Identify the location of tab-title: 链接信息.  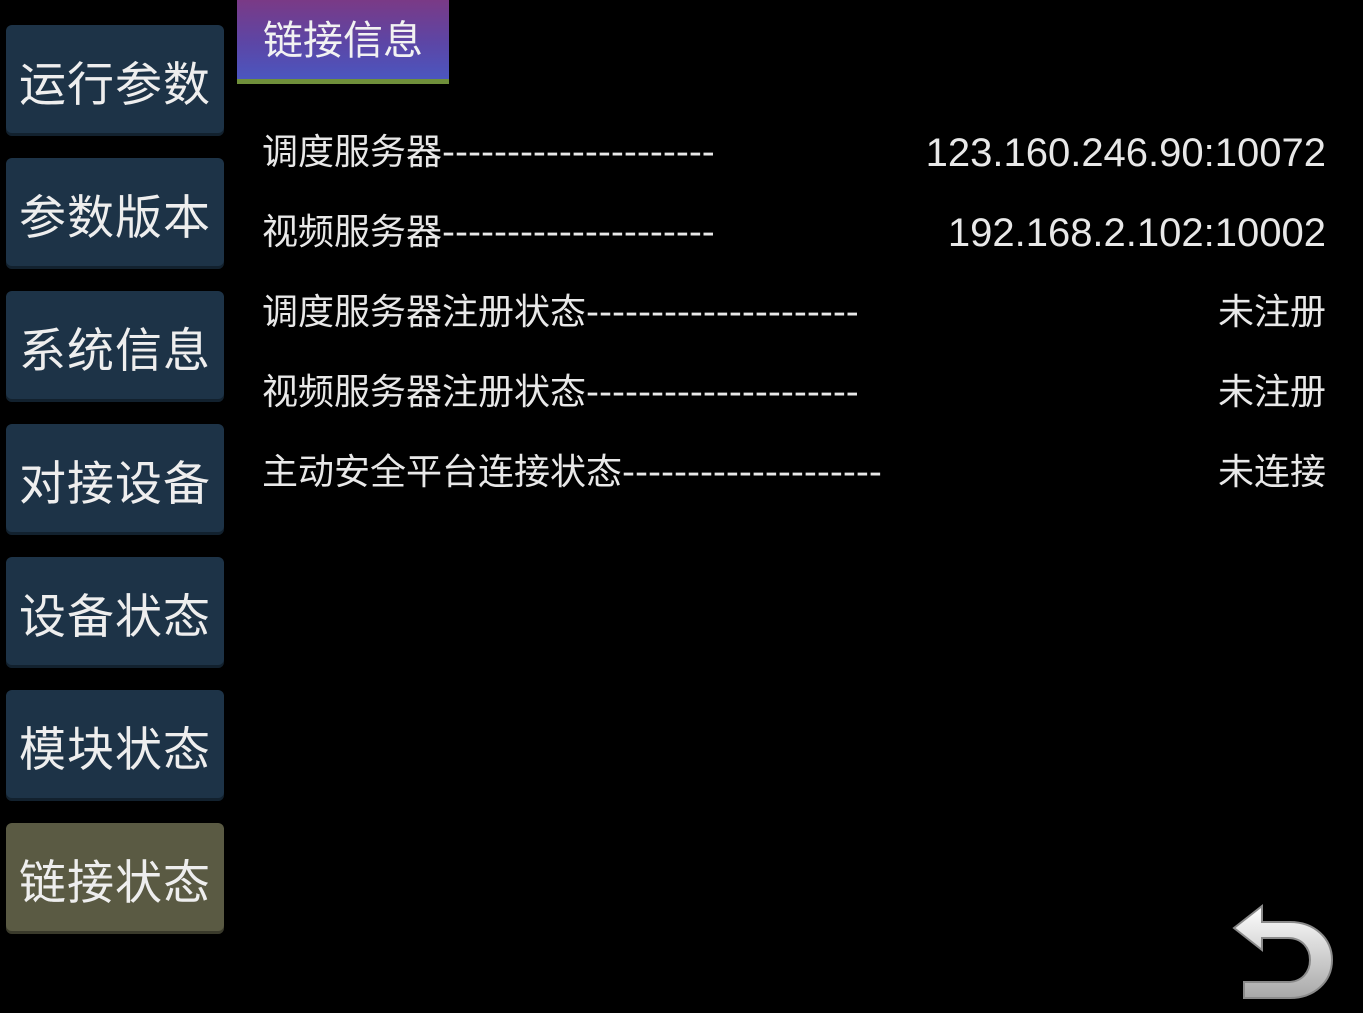
(343, 40).